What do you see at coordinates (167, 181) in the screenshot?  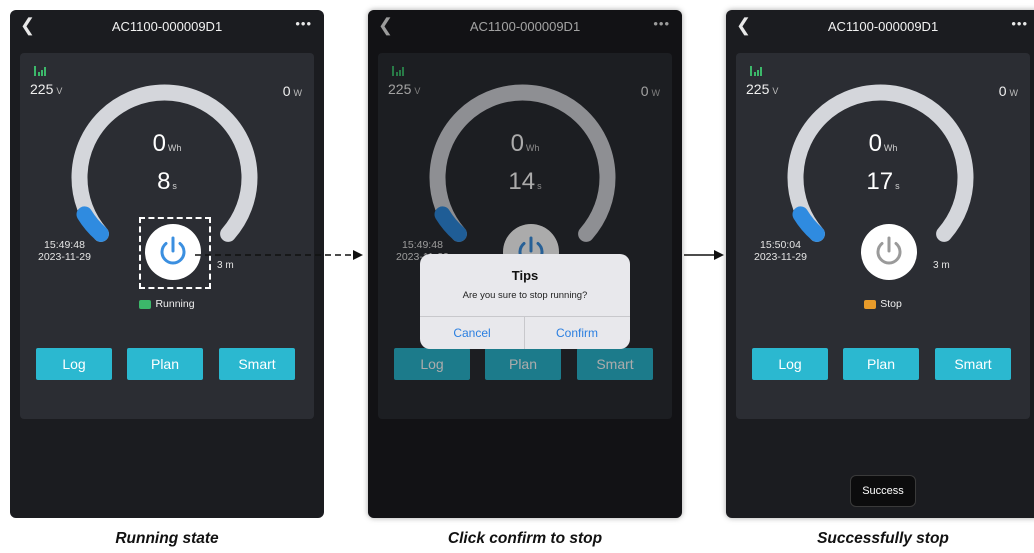 I see `elapsed-seconds: 8s` at bounding box center [167, 181].